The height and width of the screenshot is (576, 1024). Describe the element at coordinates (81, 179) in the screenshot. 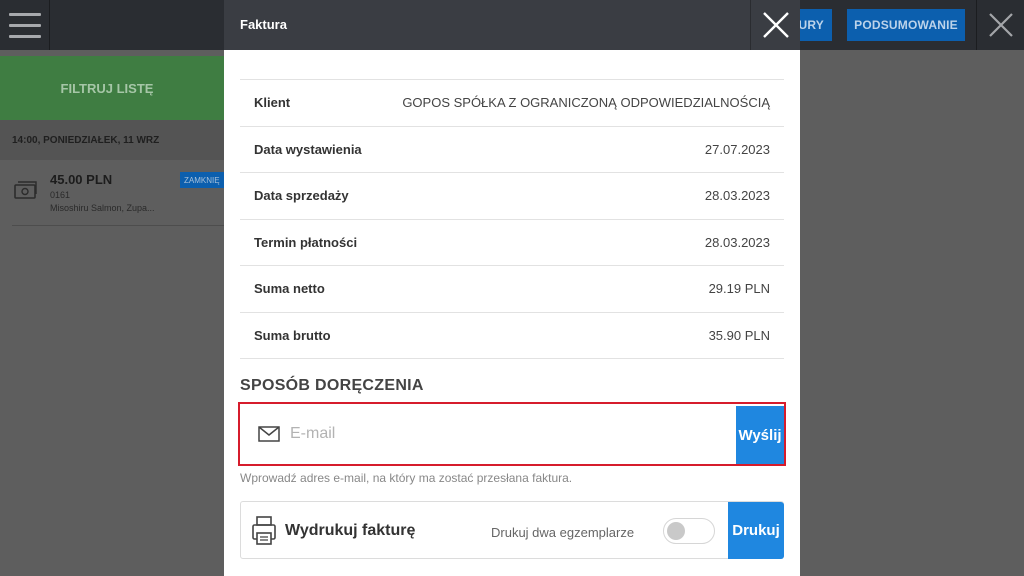

I see `order-amount: 45.00 PLN` at that location.